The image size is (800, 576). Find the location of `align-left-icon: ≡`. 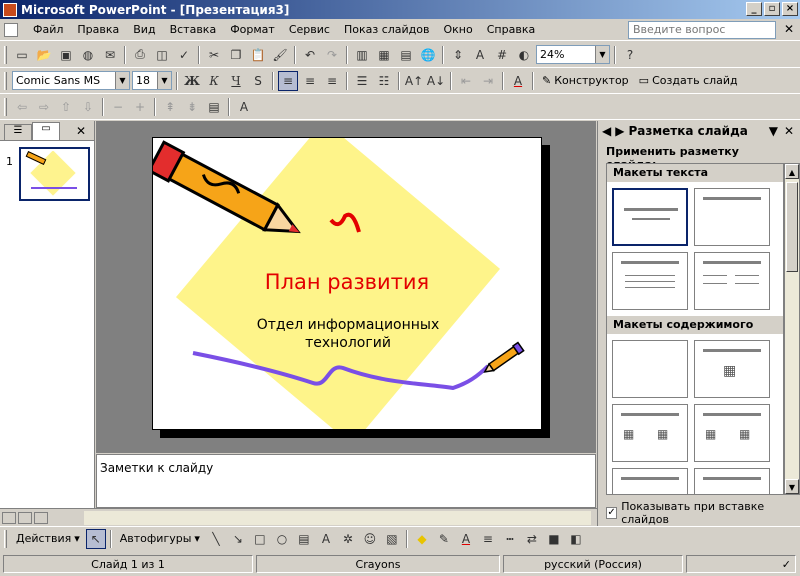

align-left-icon: ≡ is located at coordinates (288, 80).